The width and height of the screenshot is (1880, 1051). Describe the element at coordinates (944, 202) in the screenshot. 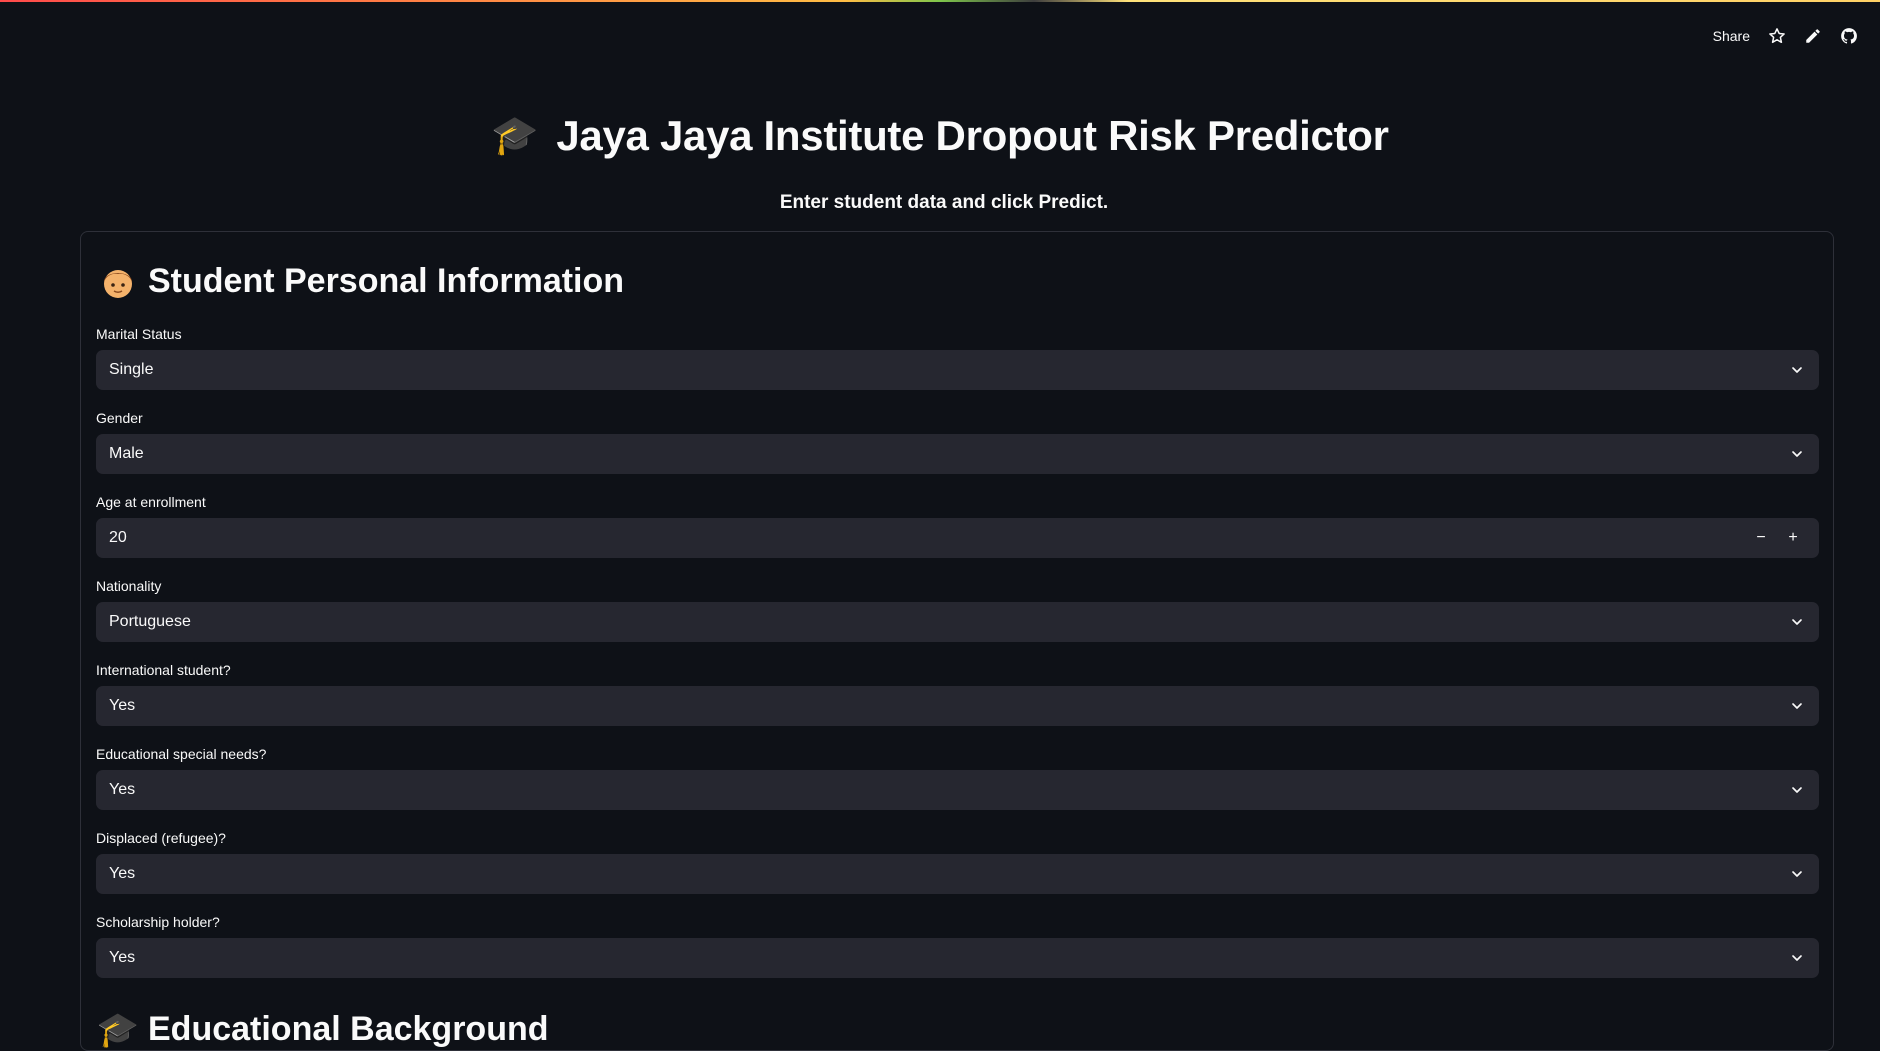

I see `page-subtitle: Enter student data and click Predict.` at that location.